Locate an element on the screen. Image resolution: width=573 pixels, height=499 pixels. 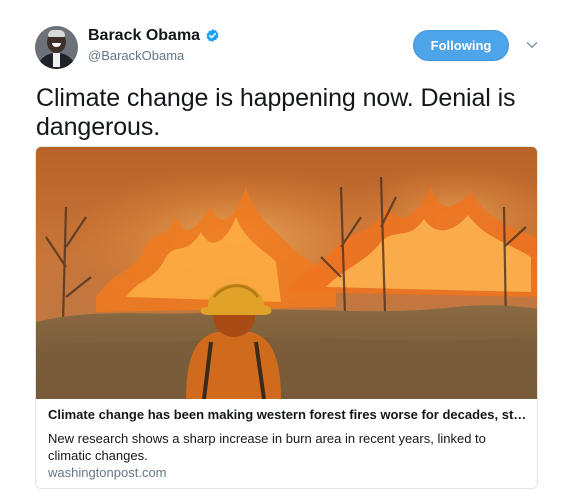
author-handle: @BarackObama is located at coordinates (136, 55).